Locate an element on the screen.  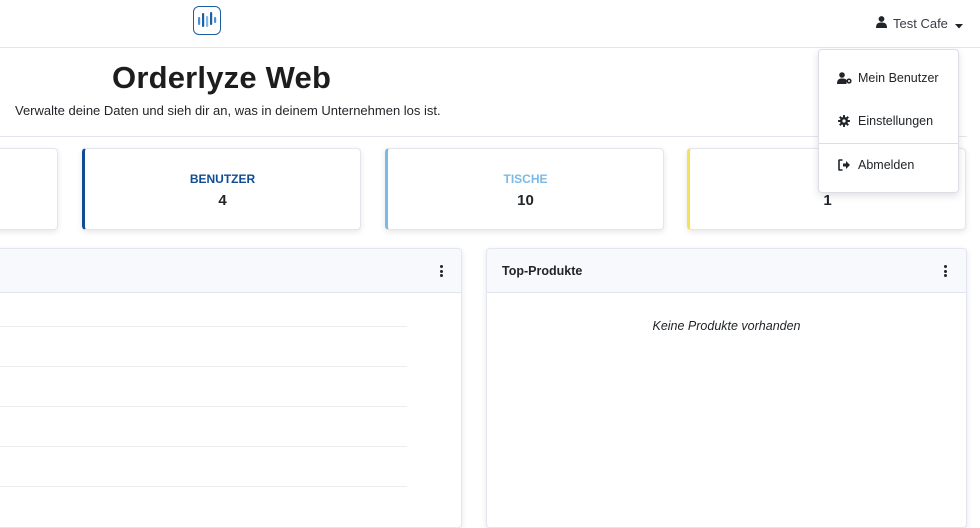
top-navbar: Test Cafe is located at coordinates (490, 24).